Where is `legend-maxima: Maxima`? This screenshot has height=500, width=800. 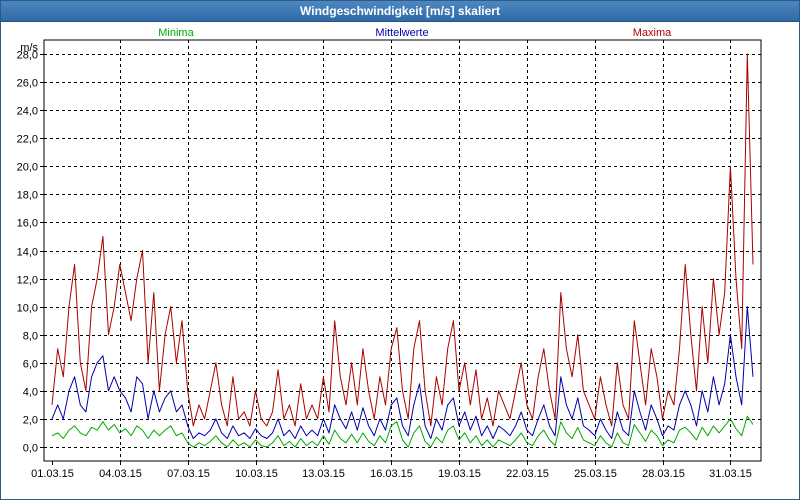
legend-maxima: Maxima is located at coordinates (652, 33).